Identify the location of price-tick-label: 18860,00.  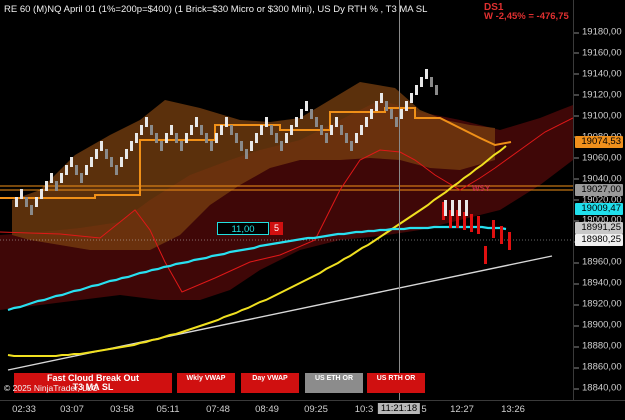
(598, 367).